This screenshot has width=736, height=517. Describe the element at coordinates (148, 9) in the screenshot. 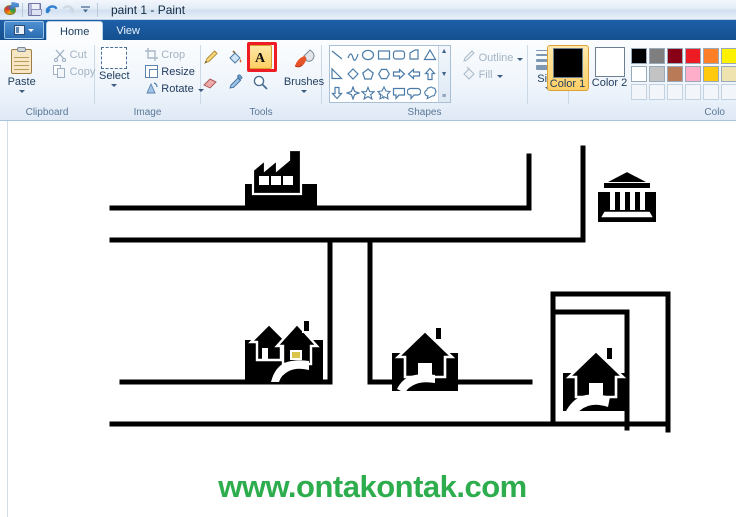

I see `window-title: paint 1 - Paint` at that location.